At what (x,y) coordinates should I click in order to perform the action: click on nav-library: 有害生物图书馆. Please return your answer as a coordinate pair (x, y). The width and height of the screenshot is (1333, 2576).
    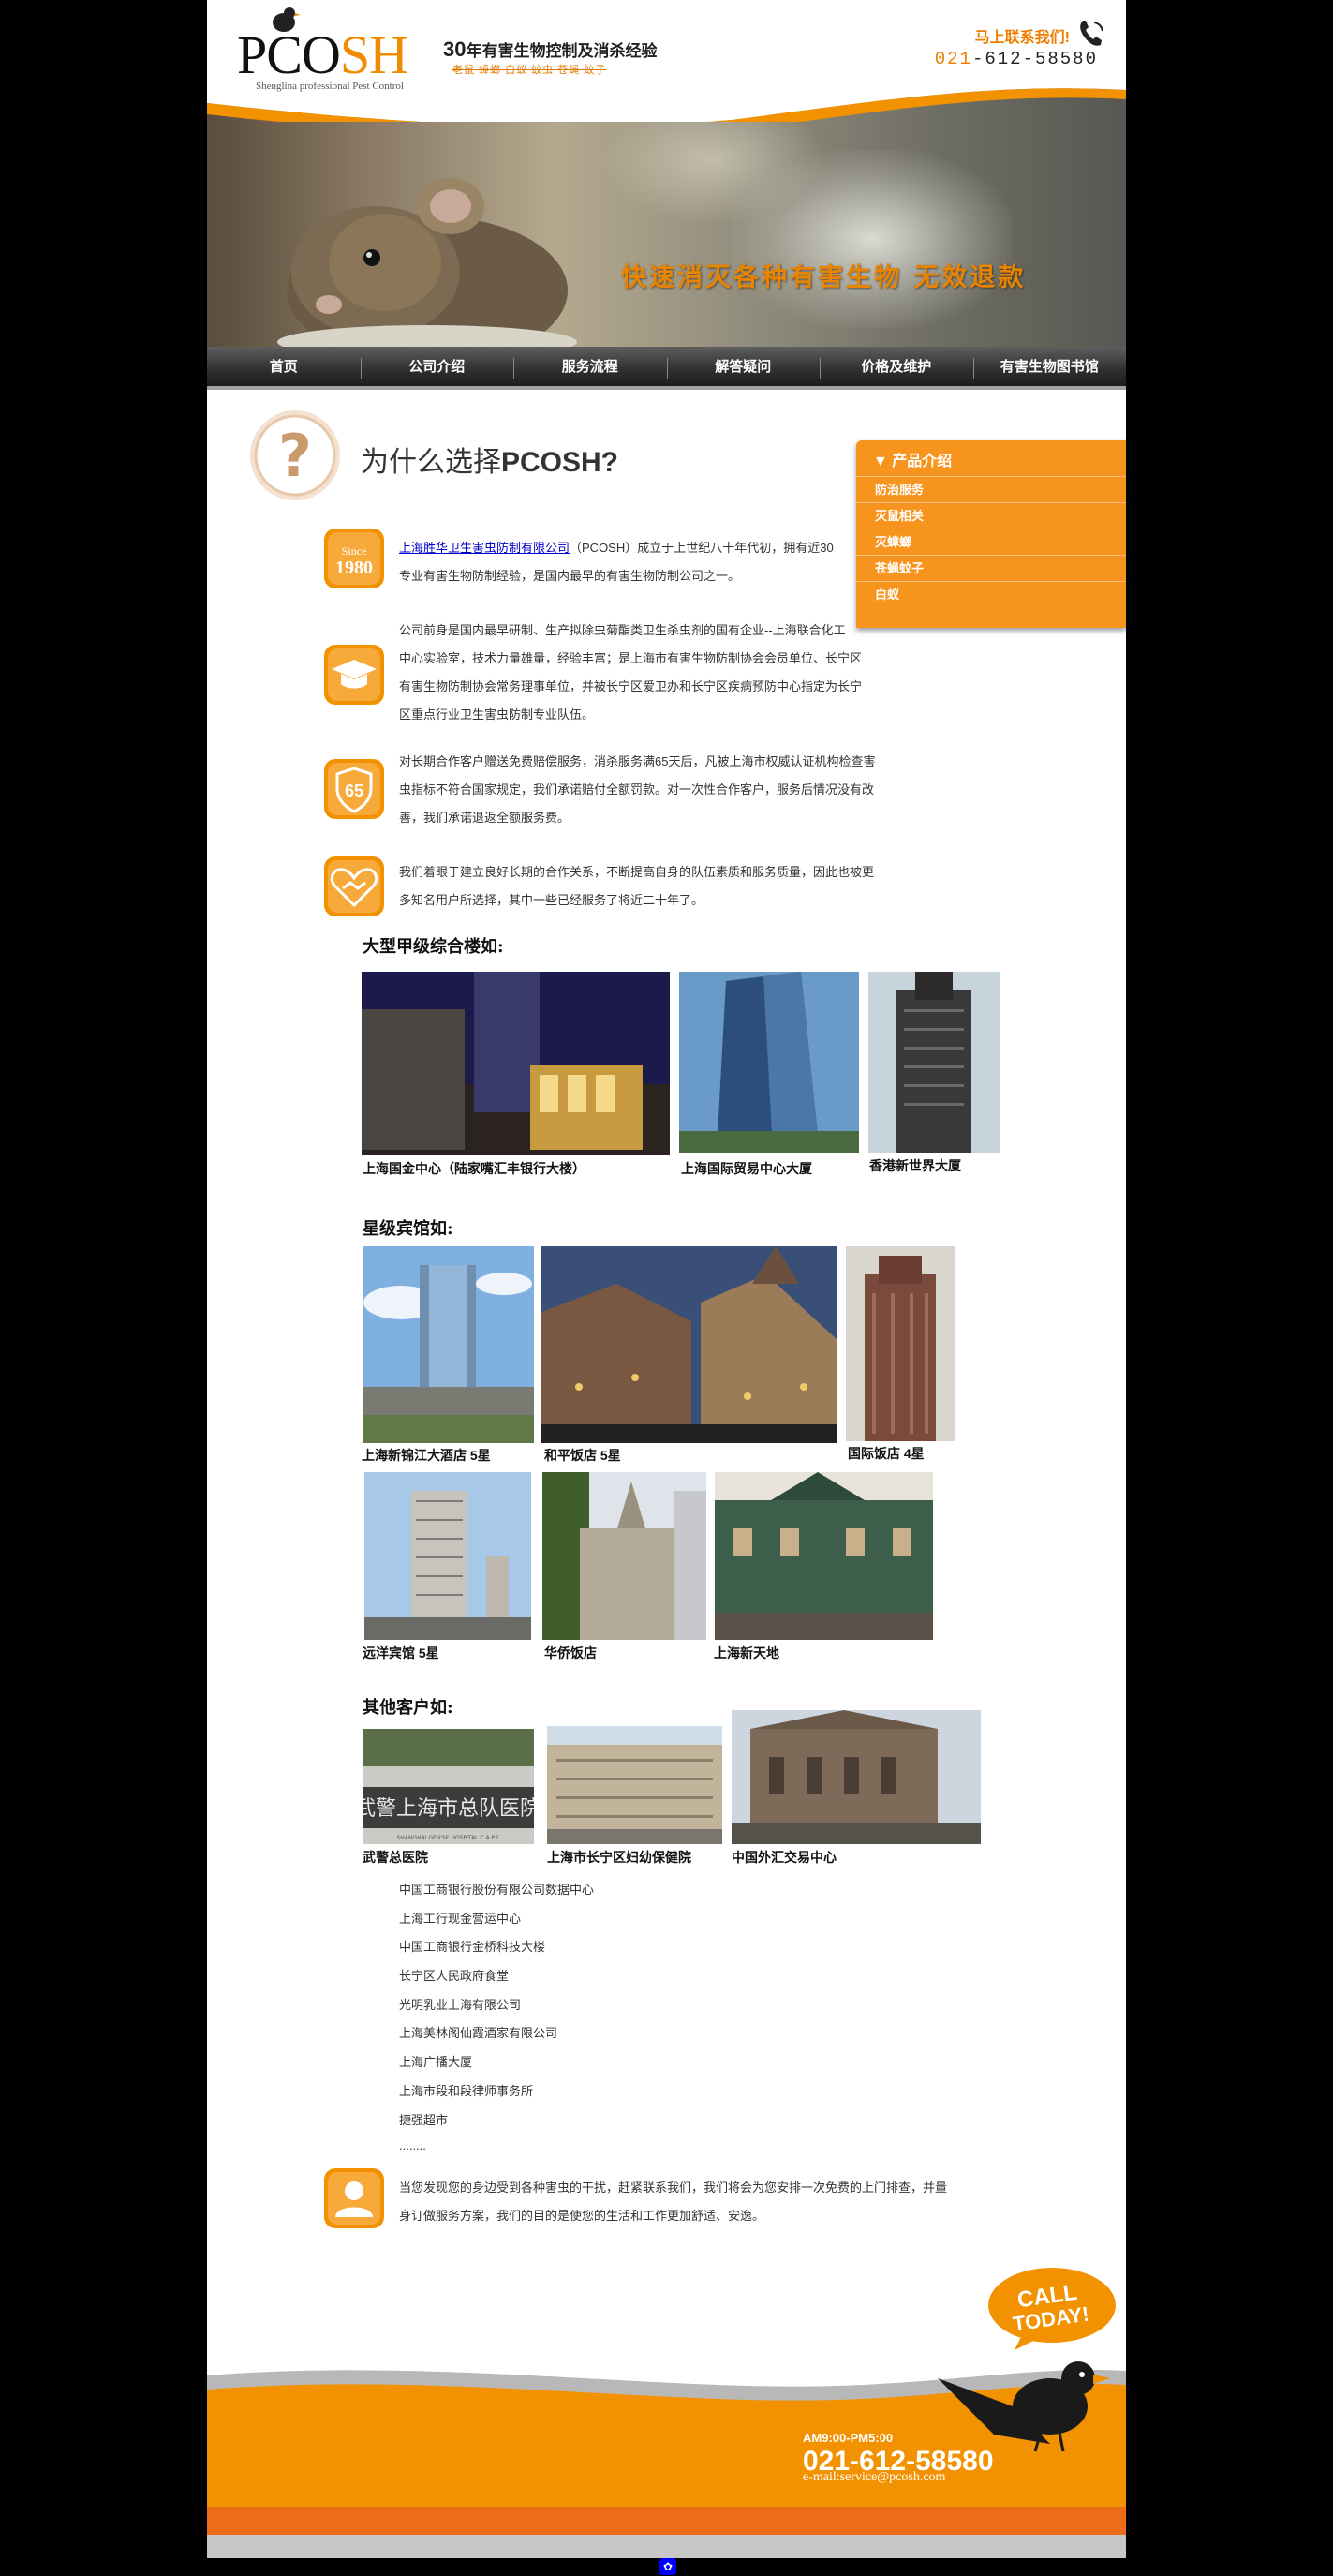
    Looking at the image, I should click on (1049, 366).